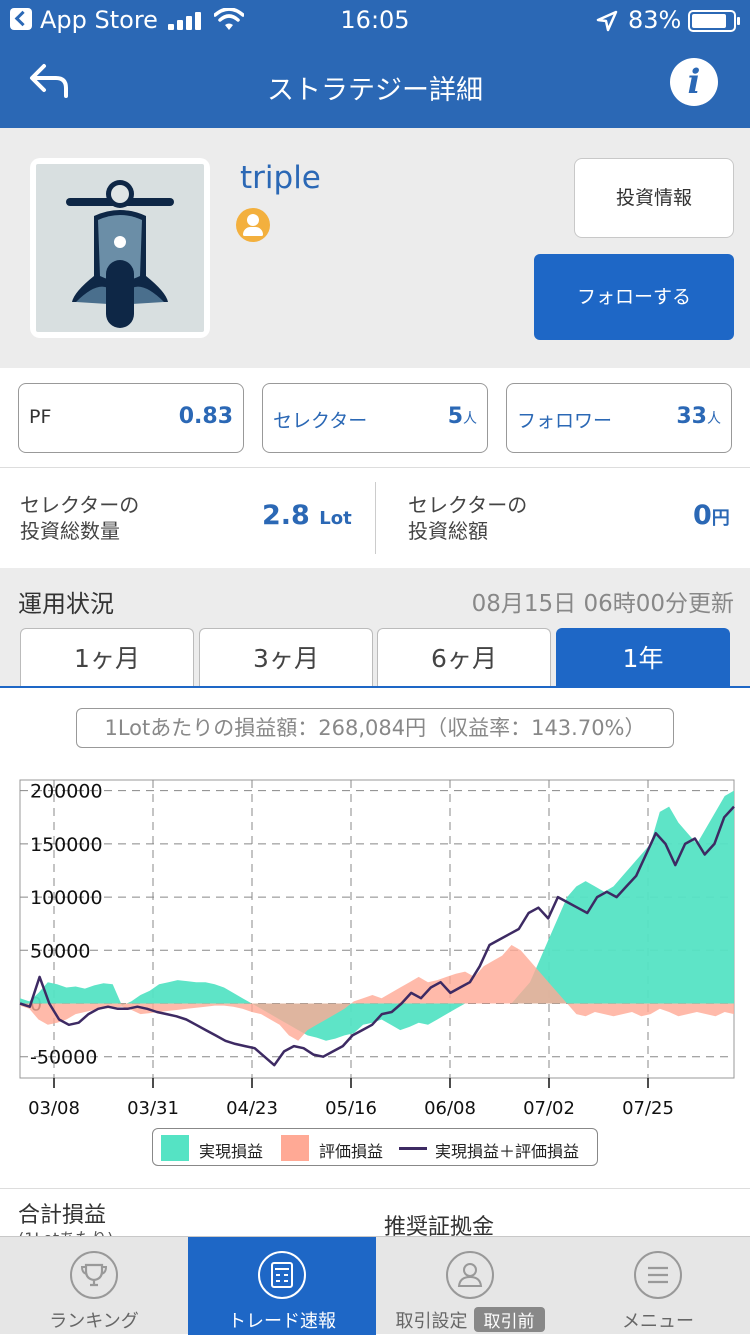  I want to click on stat-pf-label: PF, so click(40, 417).